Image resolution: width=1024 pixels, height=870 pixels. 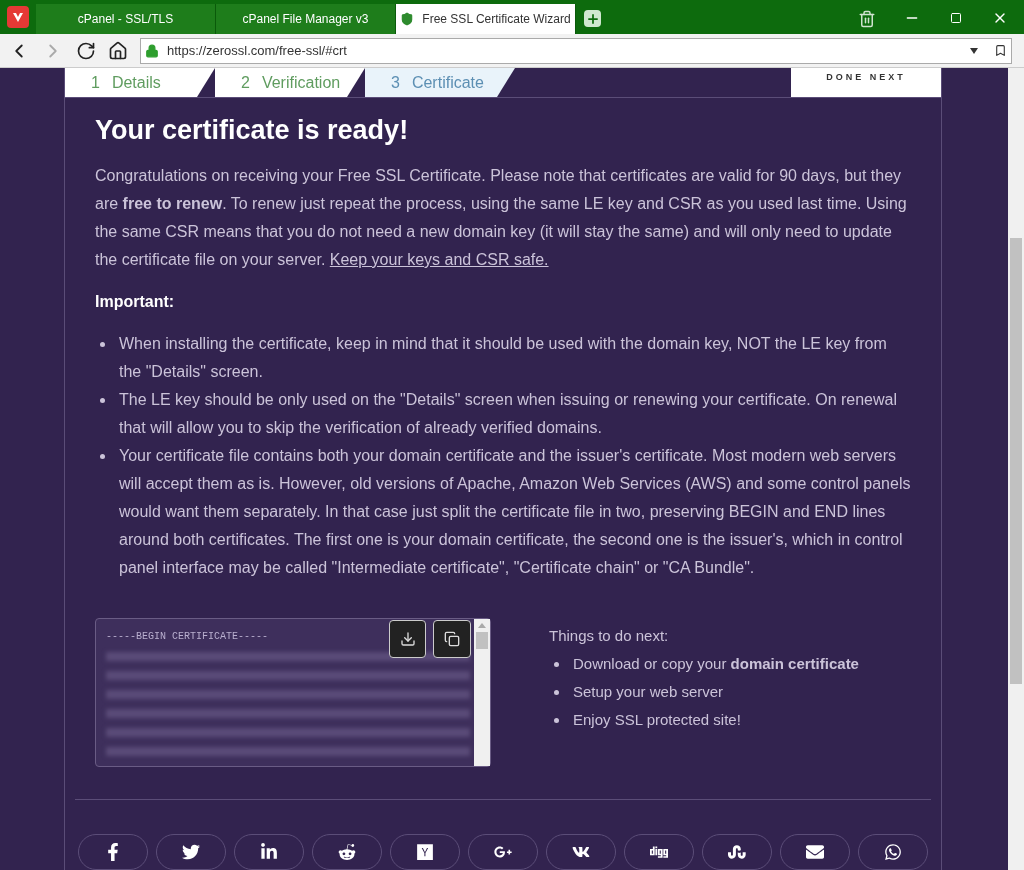 What do you see at coordinates (866, 82) in the screenshot?
I see `done-next-button: DONE NEXT` at bounding box center [866, 82].